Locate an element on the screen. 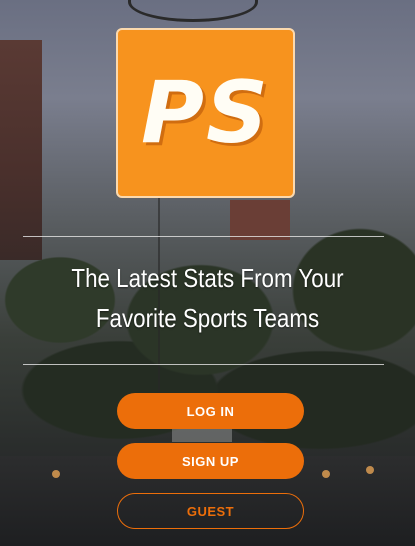 The image size is (415, 546). app-logo: PS is located at coordinates (205, 113).